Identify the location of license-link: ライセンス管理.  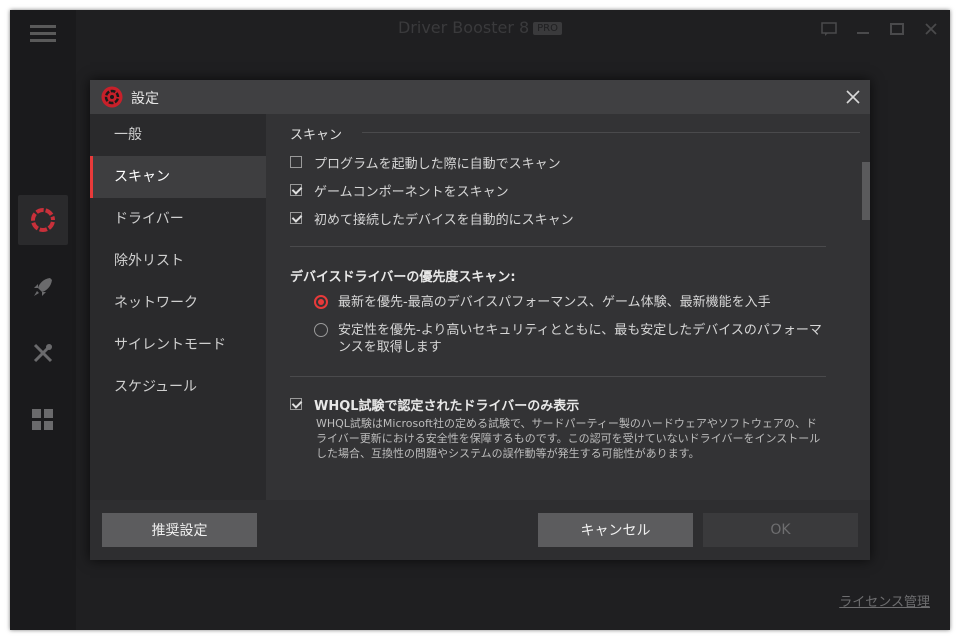
(884, 600).